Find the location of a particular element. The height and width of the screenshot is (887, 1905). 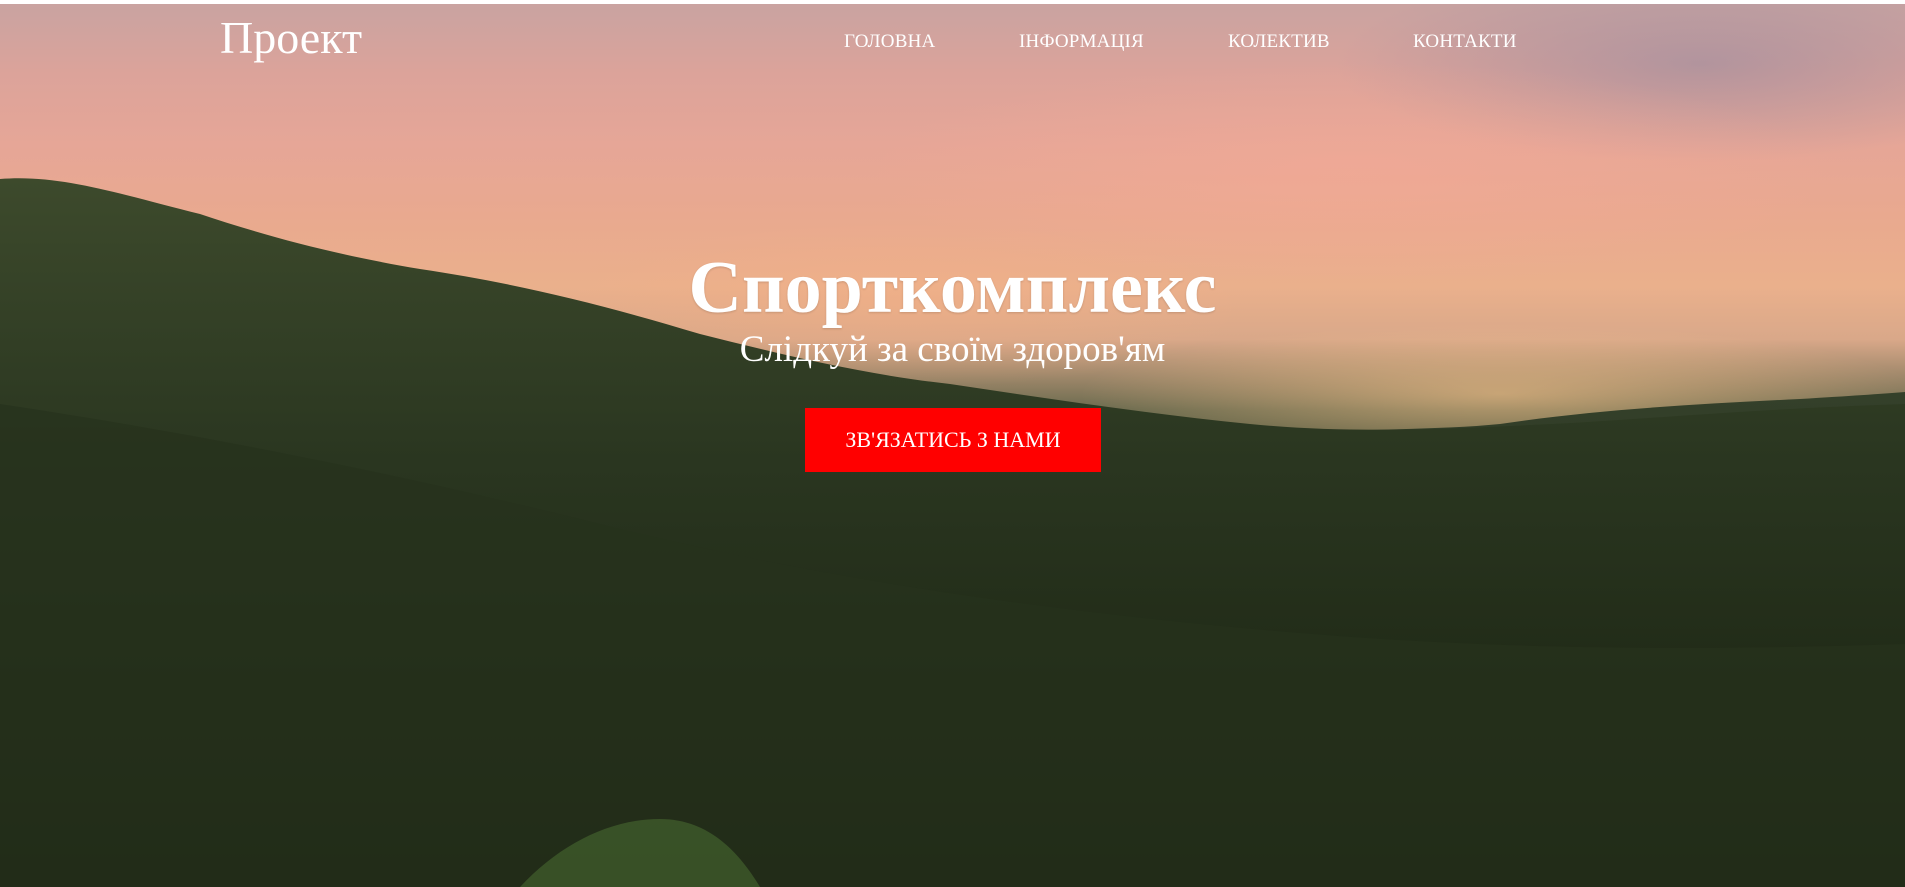

contact-us-button: ЗВ'ЯЗАТИСЬ З НАМИ is located at coordinates (953, 440).